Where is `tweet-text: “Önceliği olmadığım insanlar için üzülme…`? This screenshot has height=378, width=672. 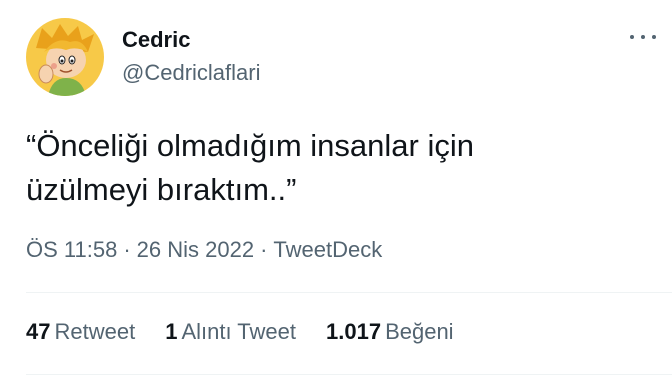
tweet-text: “Önceliği olmadığım insanlar için üzülme… is located at coordinates (250, 167).